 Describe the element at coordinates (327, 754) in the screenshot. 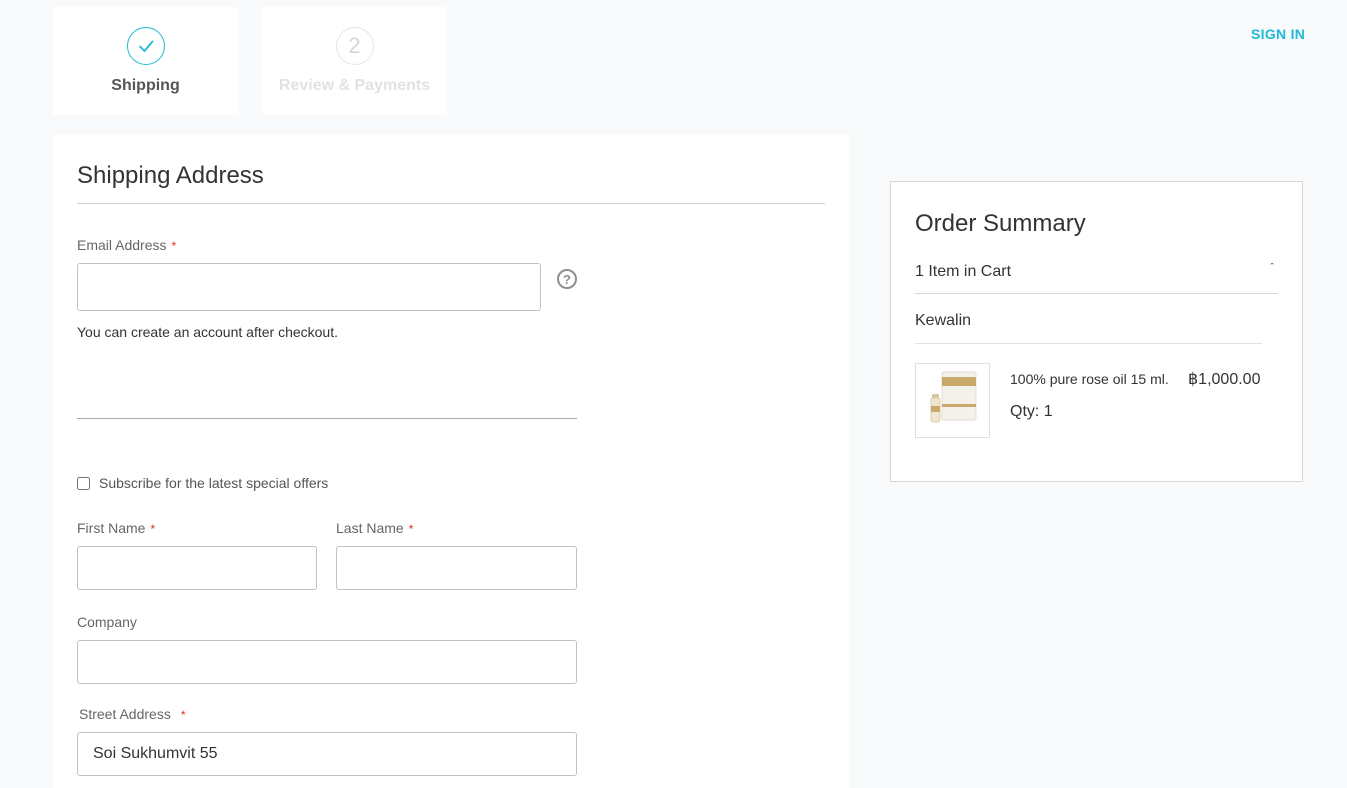

I see `street-address-input` at that location.